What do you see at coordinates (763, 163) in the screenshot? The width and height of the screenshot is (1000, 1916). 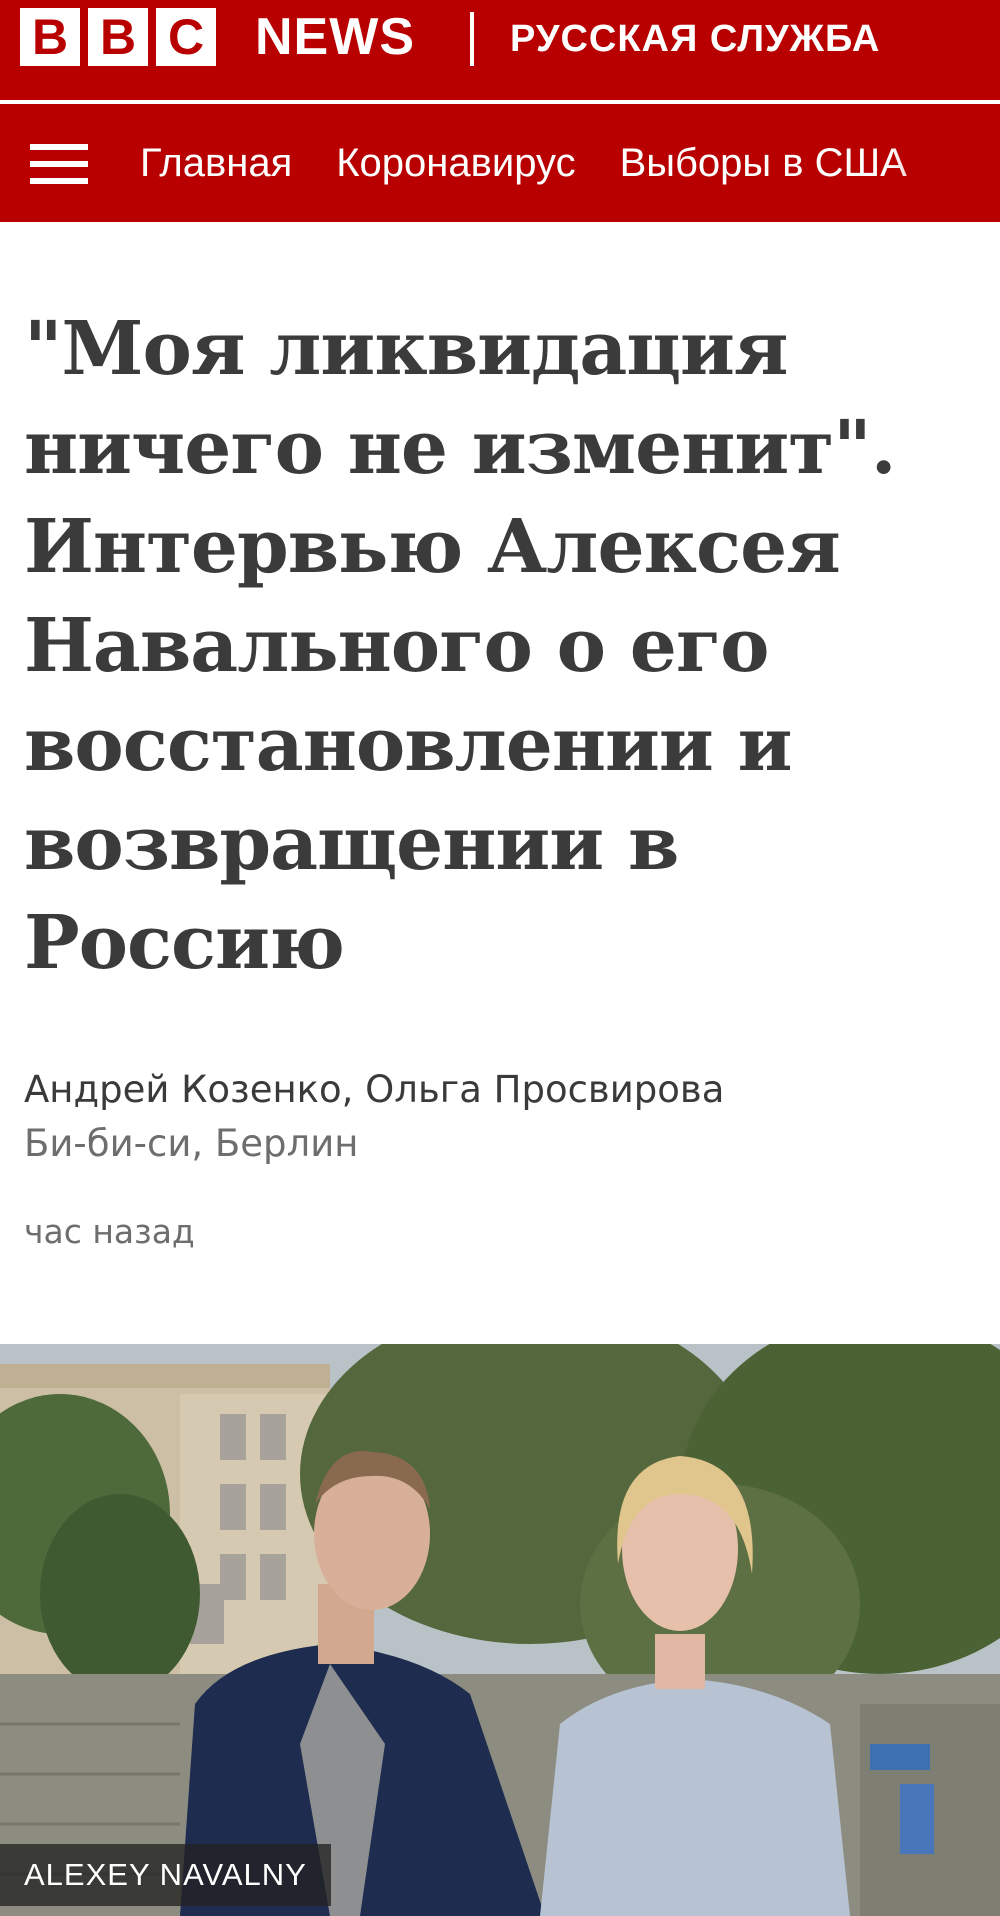 I see `nav-item-us-elections: Выборы в США` at bounding box center [763, 163].